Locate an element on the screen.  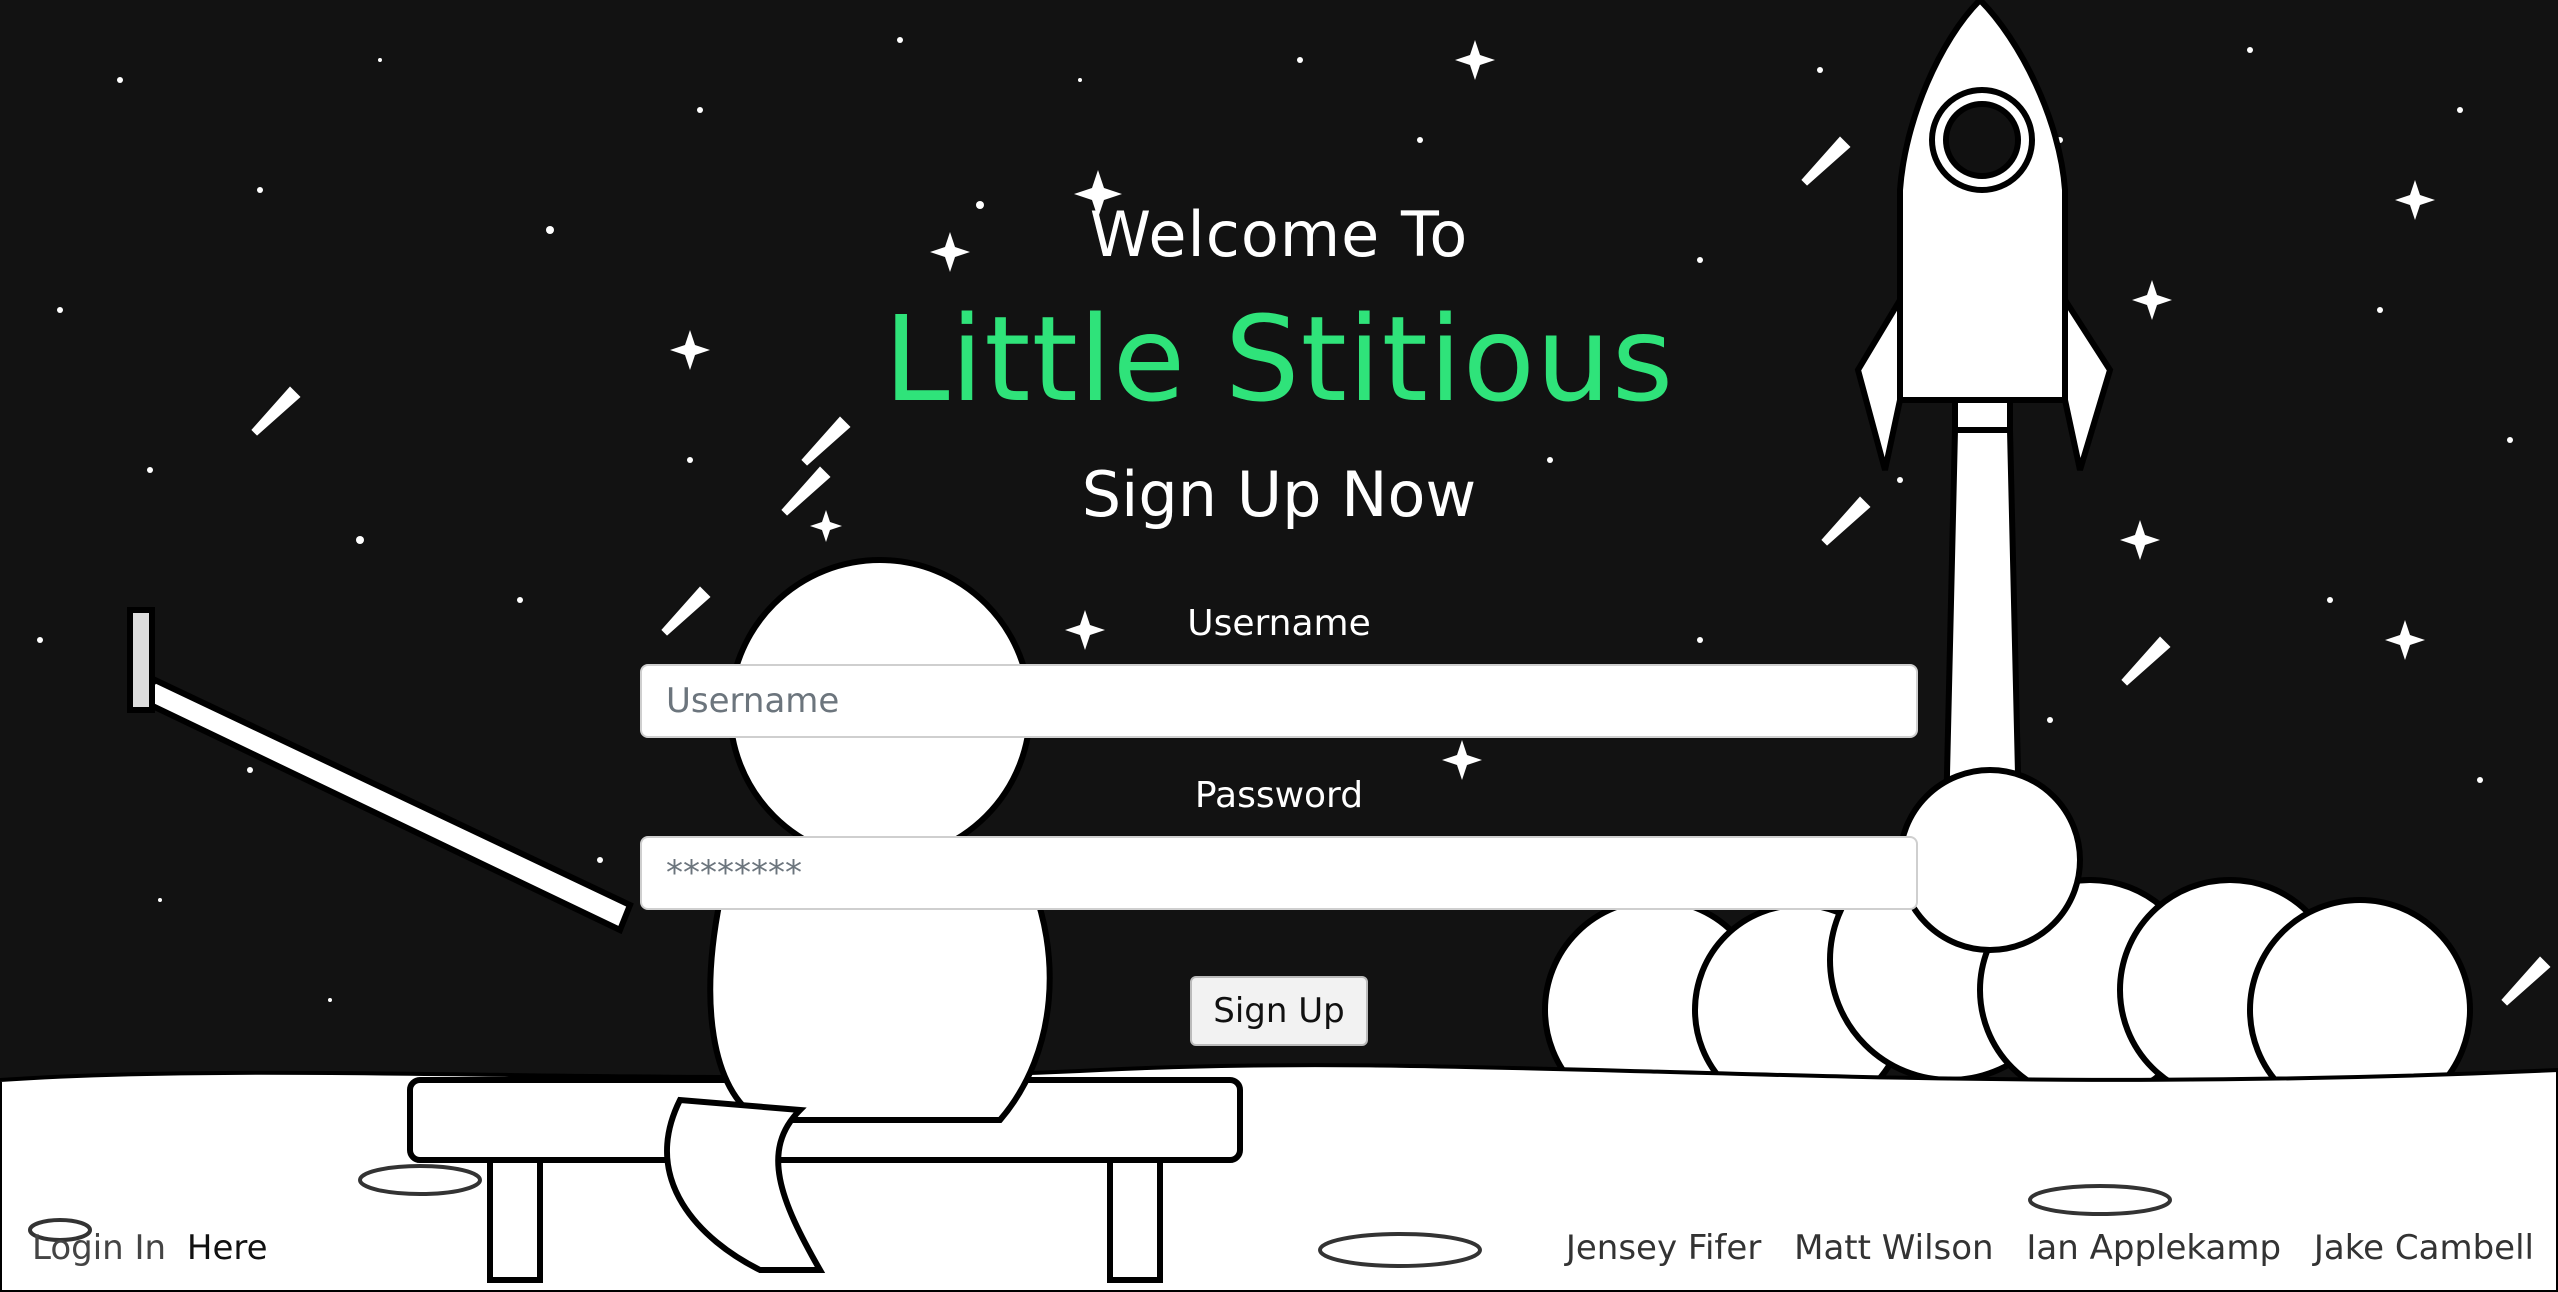
sign-up-button: Sign Up is located at coordinates (1279, 1011).